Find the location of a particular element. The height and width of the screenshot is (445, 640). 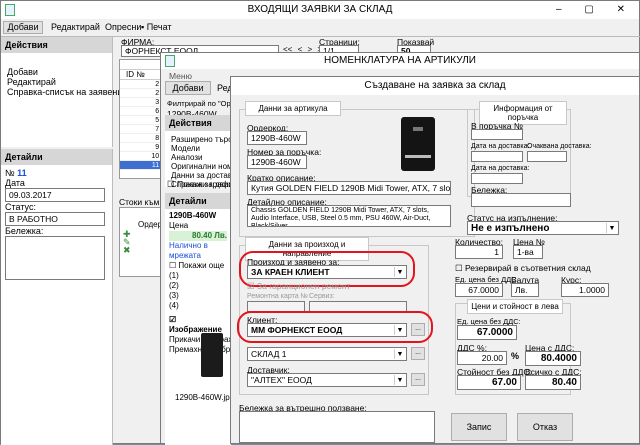

delivery-date2-label: Дата на доставка: is located at coordinates (500, 168).